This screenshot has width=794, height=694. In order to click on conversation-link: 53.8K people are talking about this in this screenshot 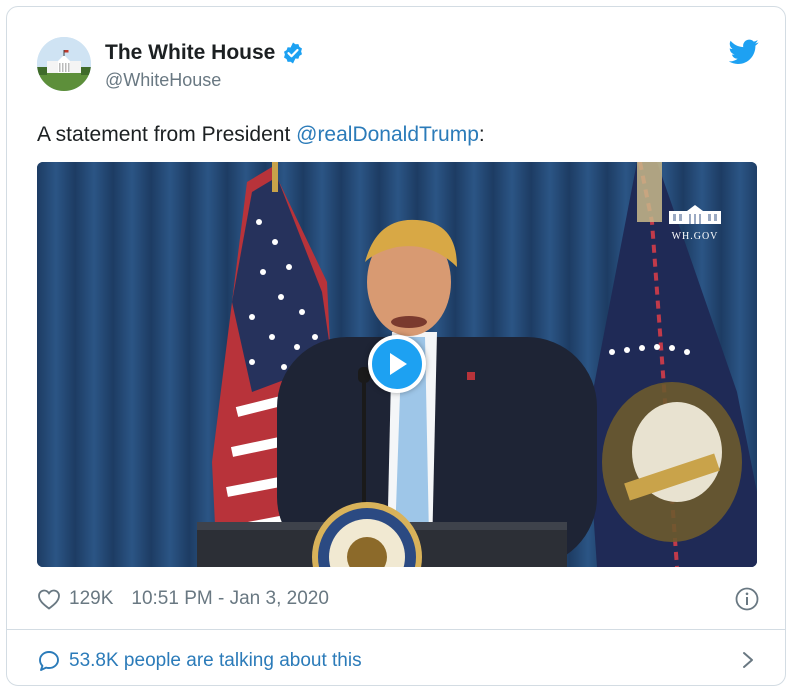, I will do `click(398, 661)`.